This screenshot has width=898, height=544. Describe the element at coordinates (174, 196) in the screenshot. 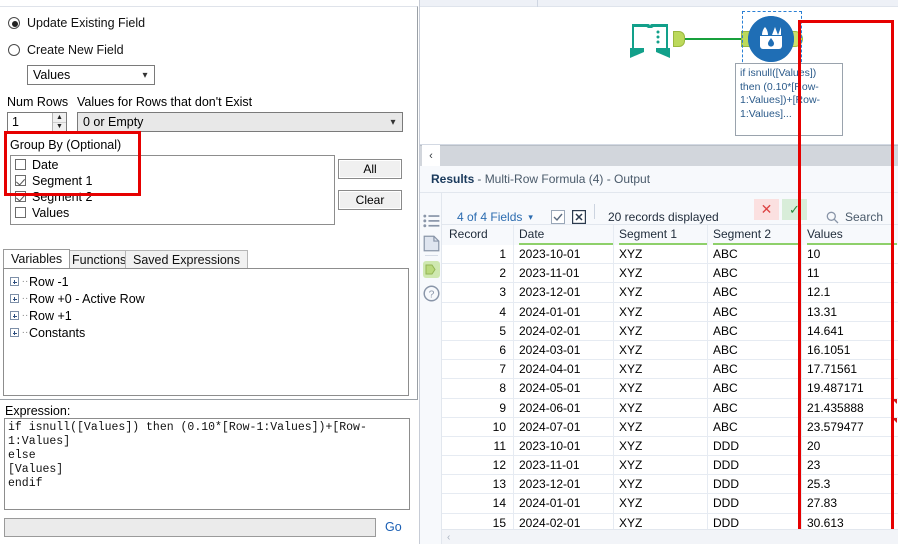

I see `group-by-item-segment-2: Segment 2` at that location.